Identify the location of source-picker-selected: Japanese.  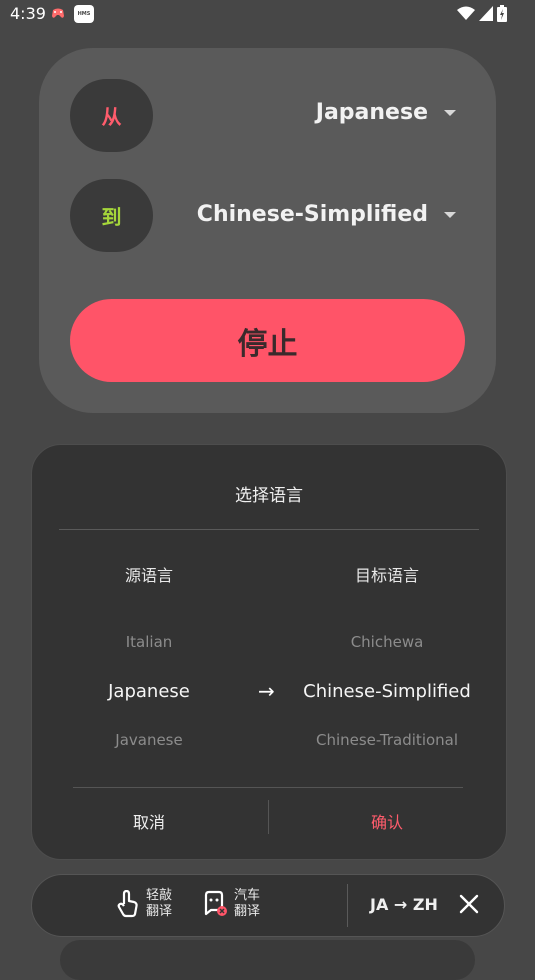
(149, 691).